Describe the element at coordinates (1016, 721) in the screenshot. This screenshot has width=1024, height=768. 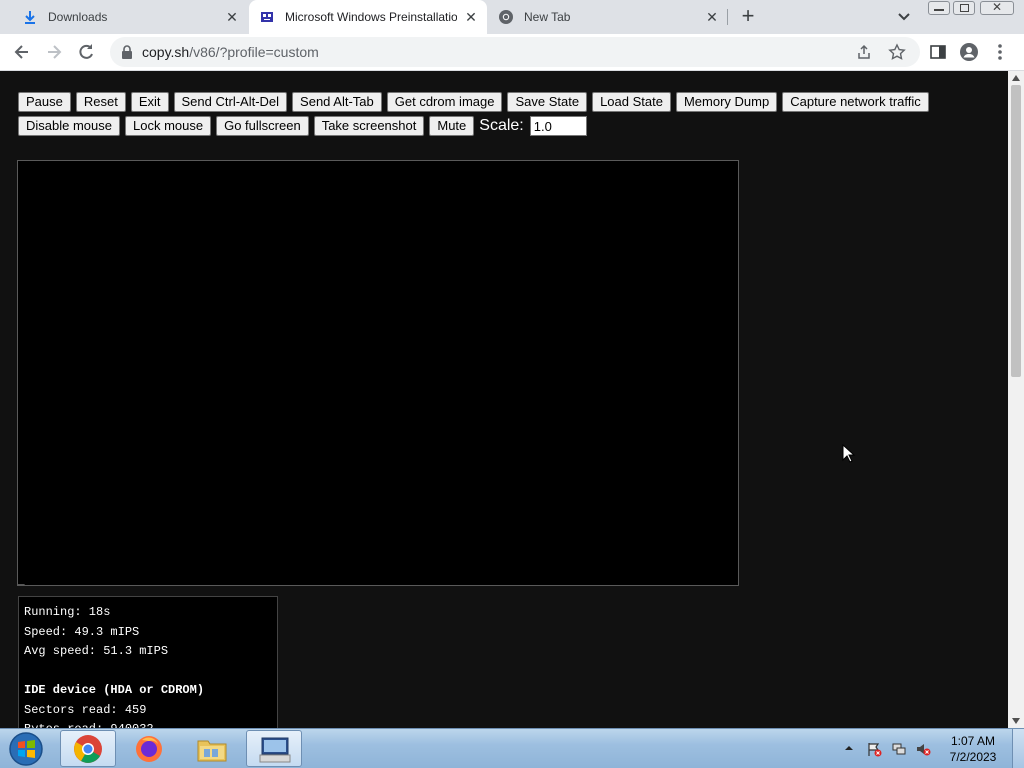
I see `scroll-down-icon` at that location.